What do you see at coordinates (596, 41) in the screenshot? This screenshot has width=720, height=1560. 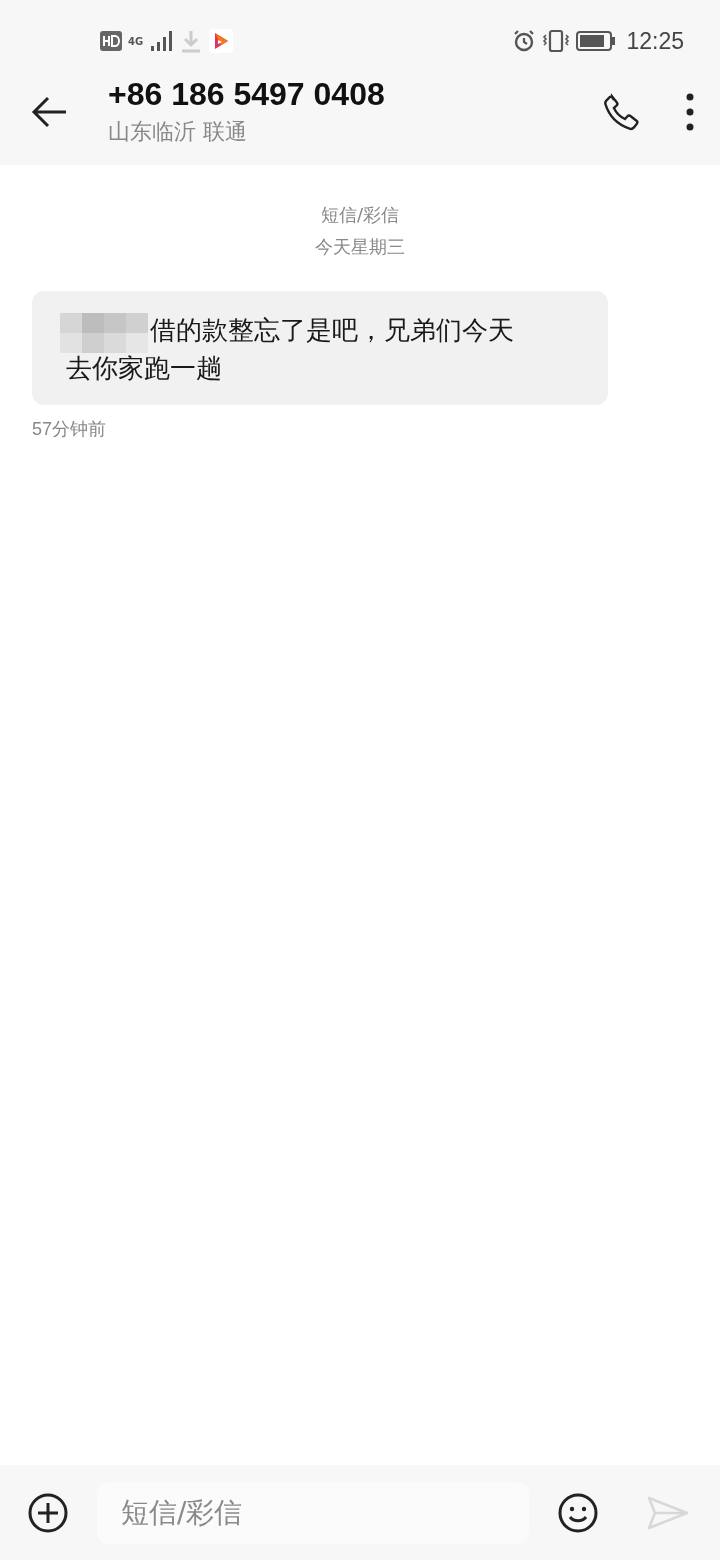 I see `battery-icon` at bounding box center [596, 41].